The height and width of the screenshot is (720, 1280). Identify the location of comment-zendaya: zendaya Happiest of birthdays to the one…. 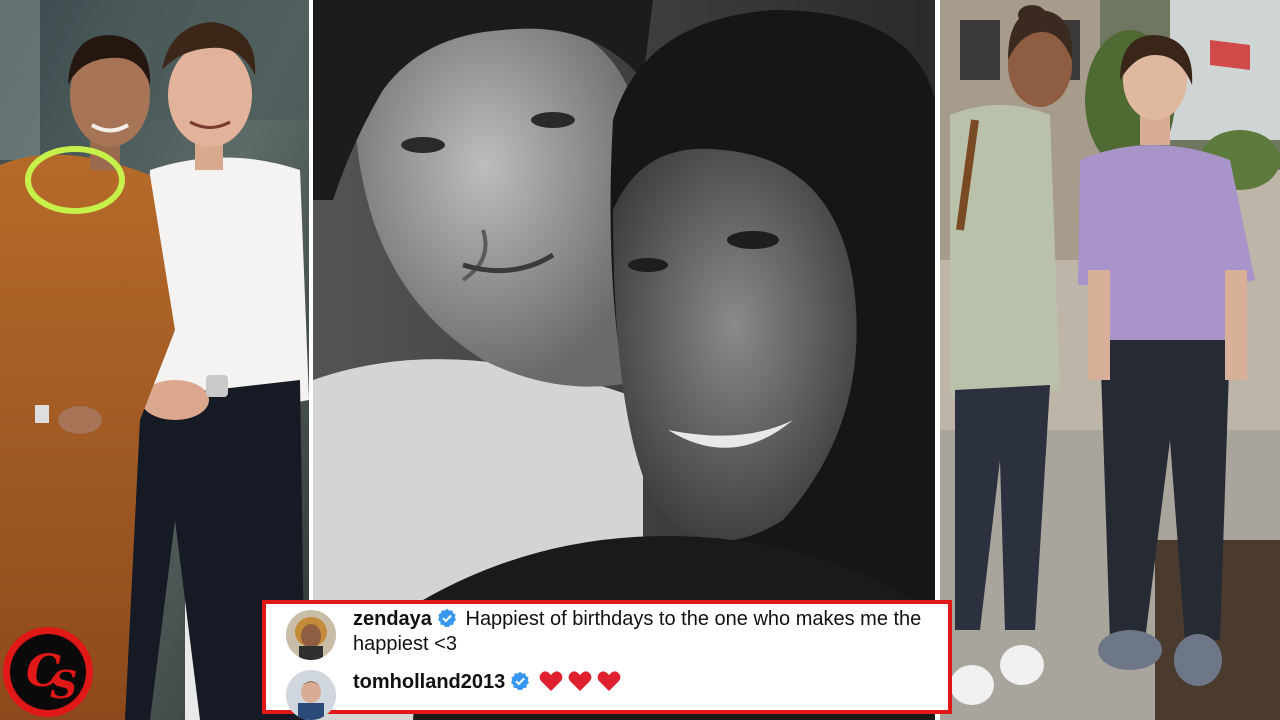
(607, 636).